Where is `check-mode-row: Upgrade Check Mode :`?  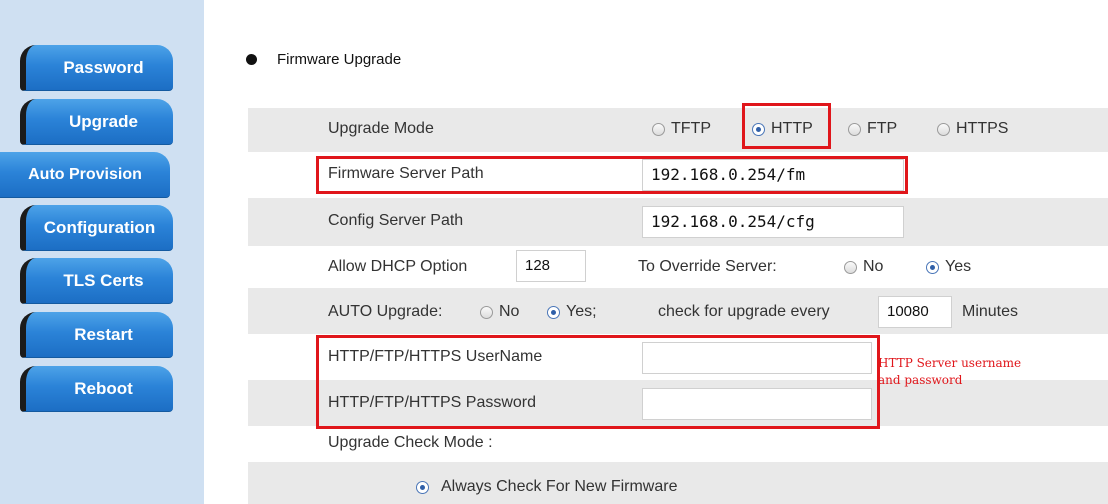
check-mode-row: Upgrade Check Mode : is located at coordinates (678, 444).